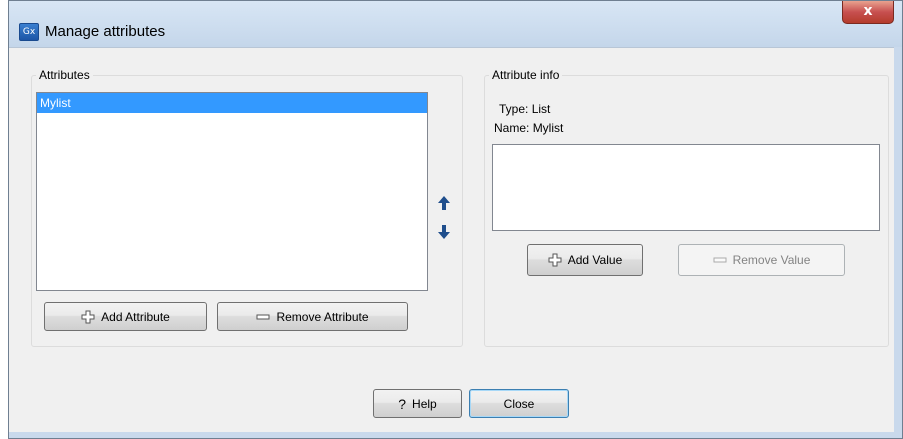  I want to click on help-button: ? Help, so click(417, 403).